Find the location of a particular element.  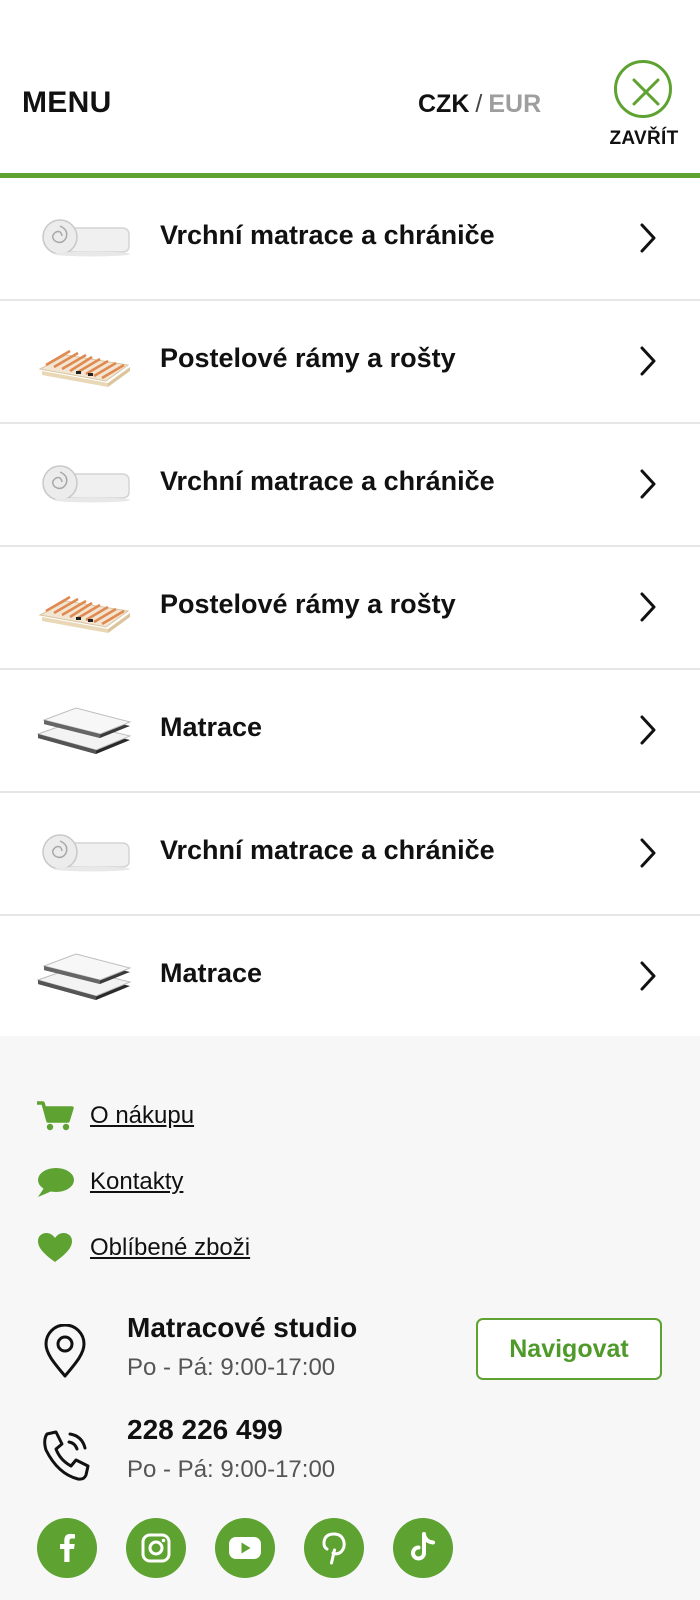

pinterest-icon is located at coordinates (334, 1548).